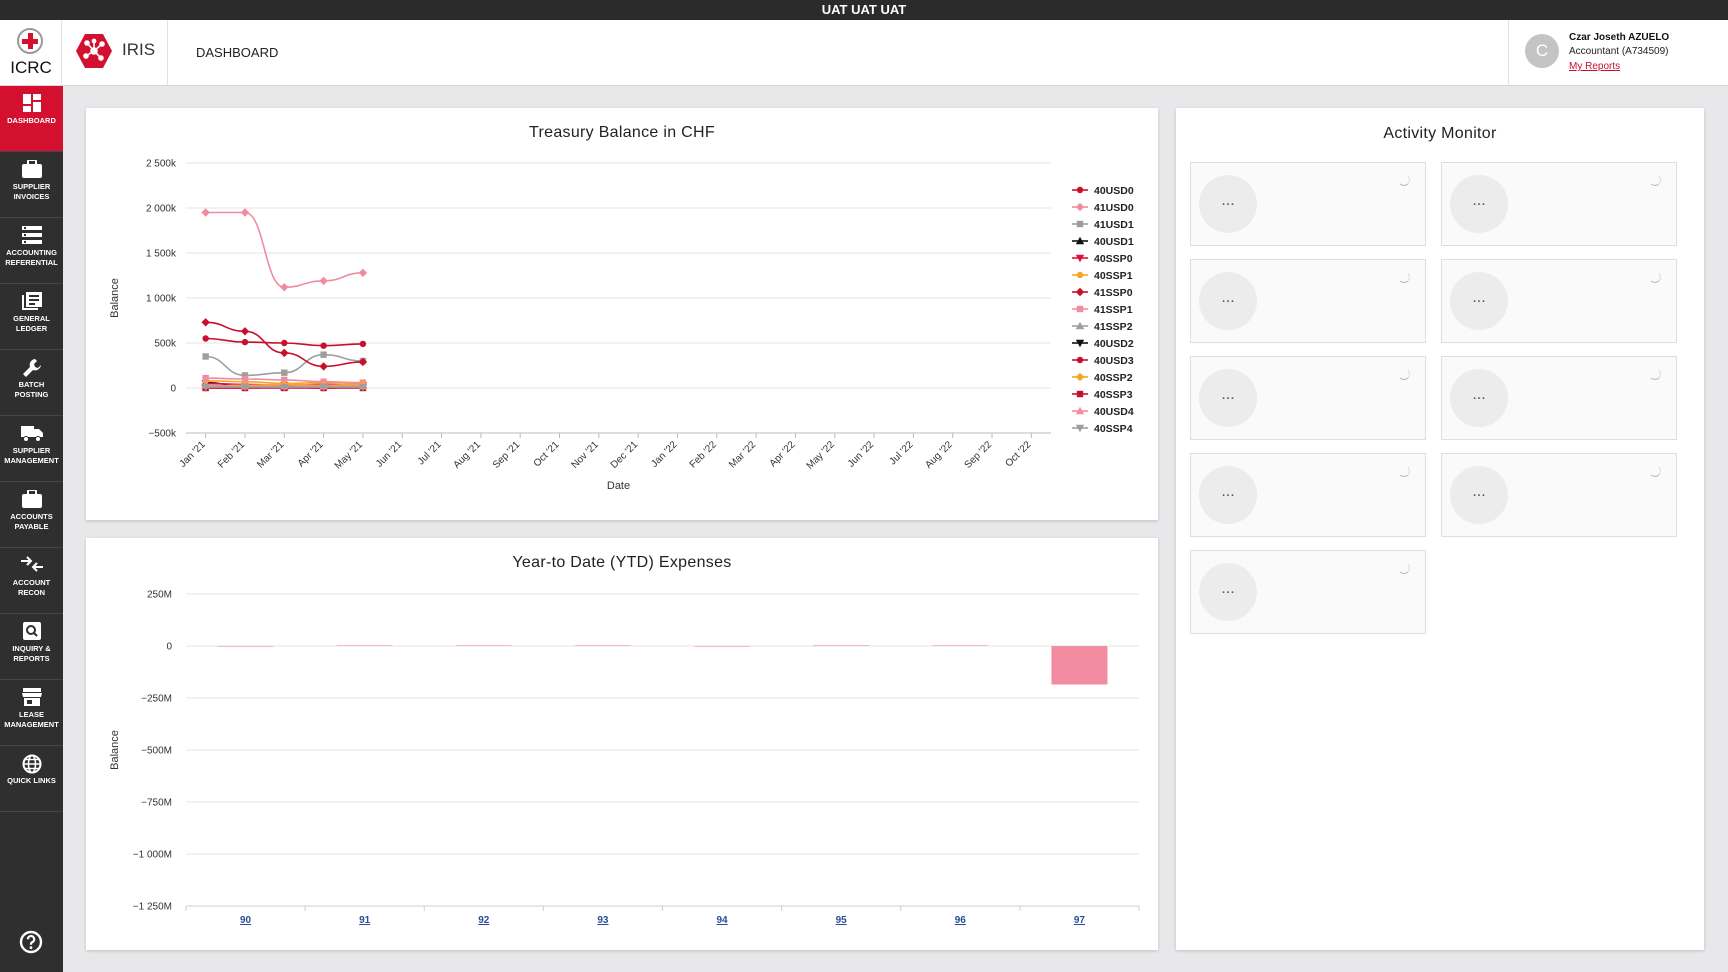 The width and height of the screenshot is (1728, 972). Describe the element at coordinates (284, 250) in the screenshot. I see `series-line` at that location.